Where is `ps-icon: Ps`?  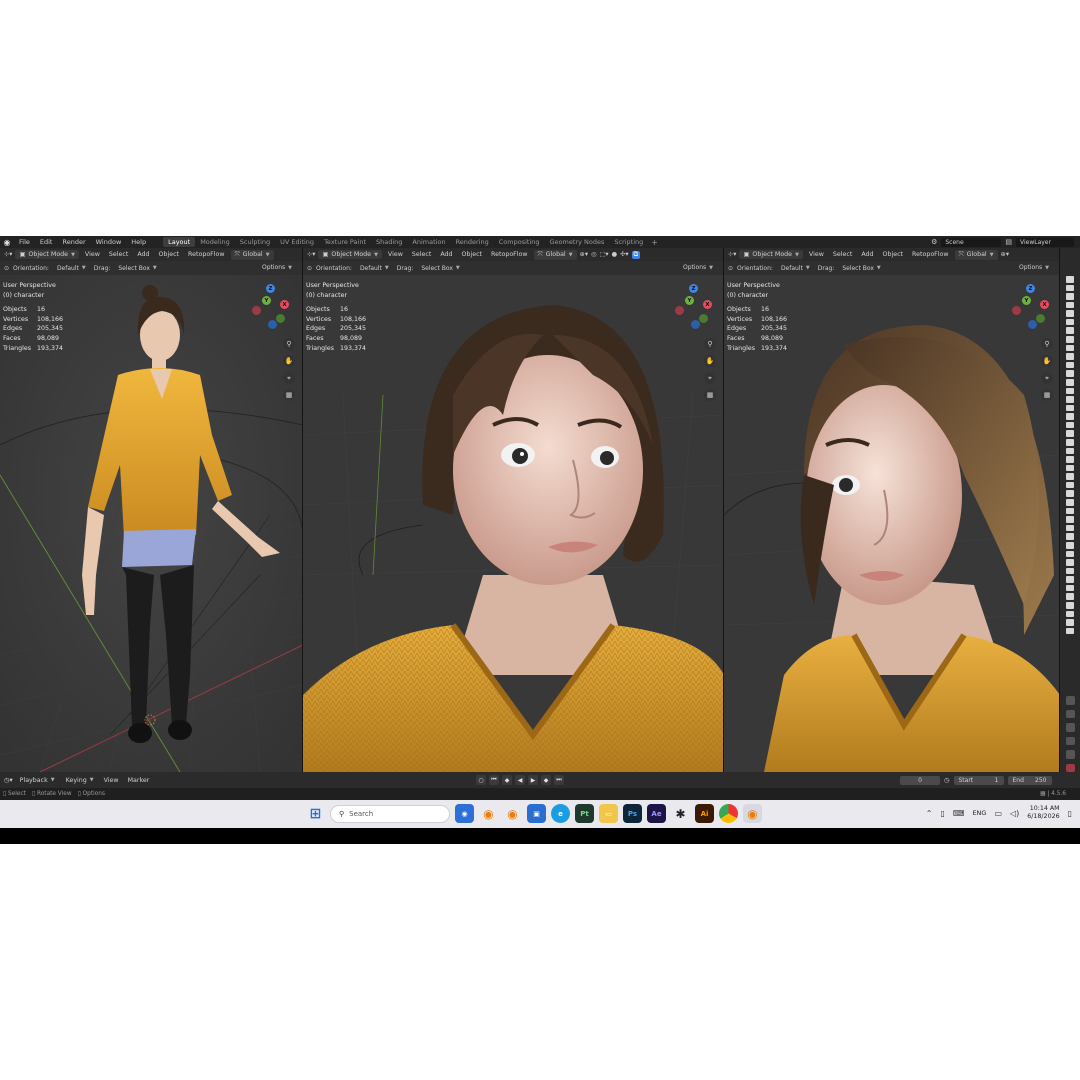 ps-icon: Ps is located at coordinates (632, 813).